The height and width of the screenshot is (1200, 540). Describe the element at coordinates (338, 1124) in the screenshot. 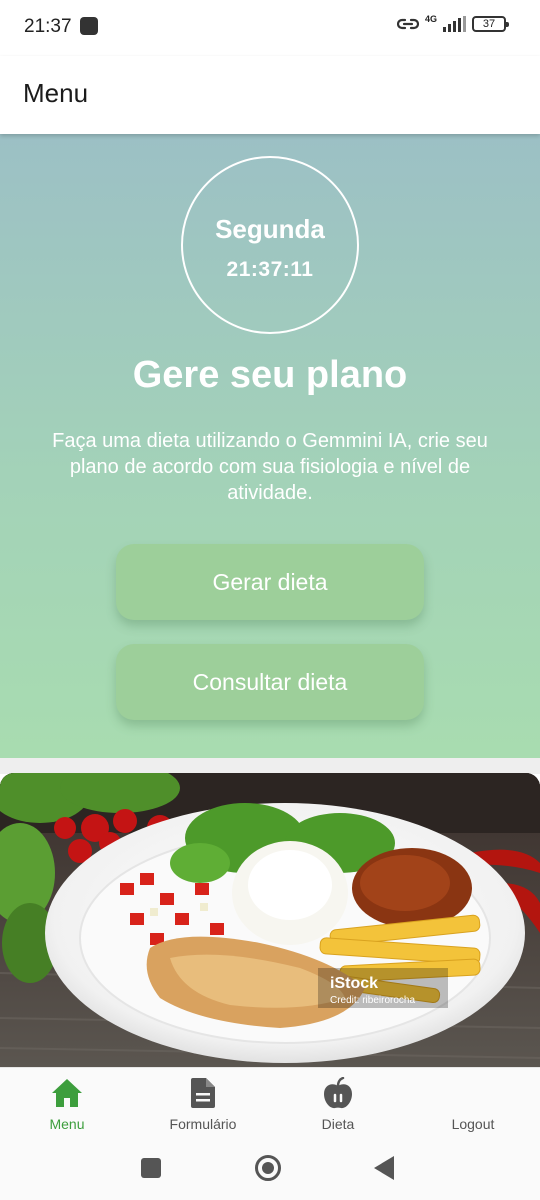

I see `nav-label-dieta: Dieta` at that location.